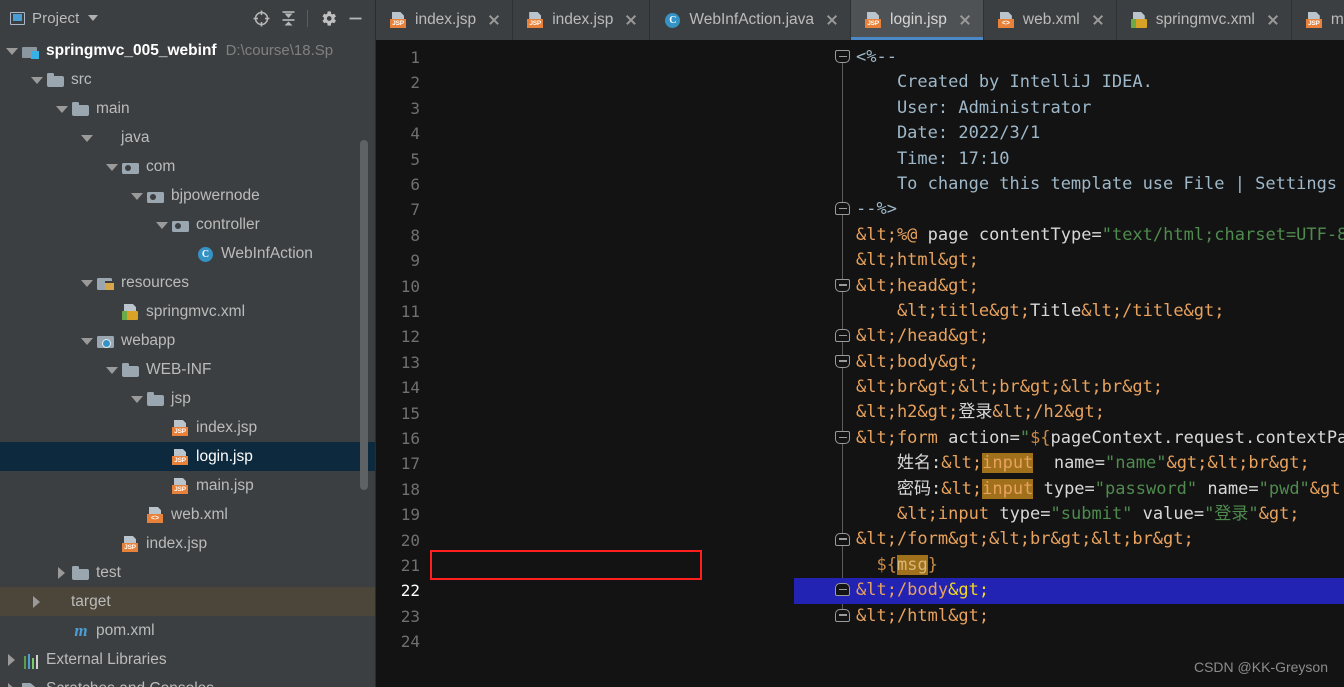 This screenshot has width=1344, height=687. I want to click on tree-item-label: login.jsp, so click(224, 456).